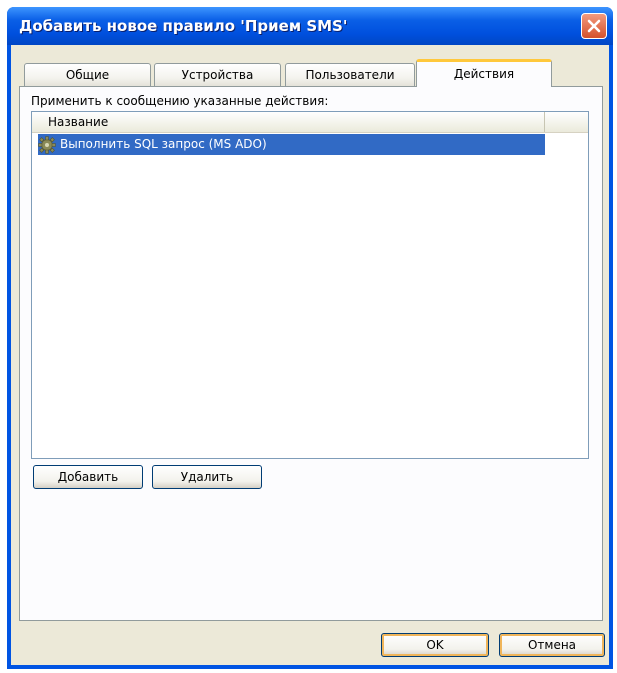 Image resolution: width=617 pixels, height=673 pixels. What do you see at coordinates (88, 477) in the screenshot?
I see `add-button: Добавить` at bounding box center [88, 477].